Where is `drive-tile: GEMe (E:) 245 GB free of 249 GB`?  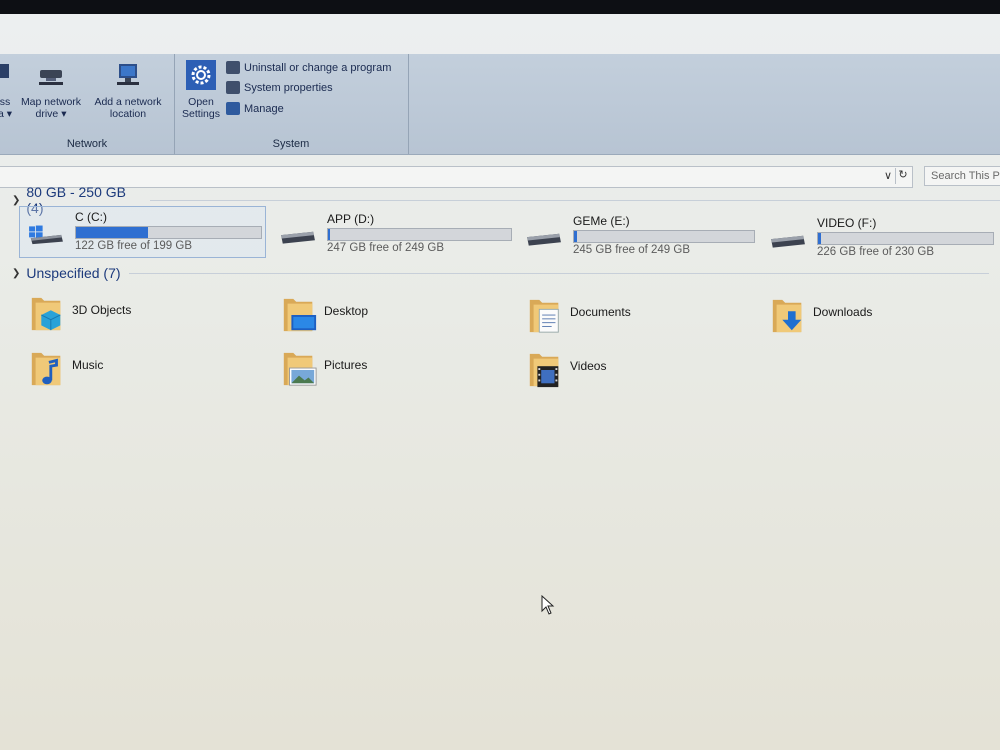
drive-tile: GEMe (E:) 245 GB free of 249 GB is located at coordinates (638, 236).